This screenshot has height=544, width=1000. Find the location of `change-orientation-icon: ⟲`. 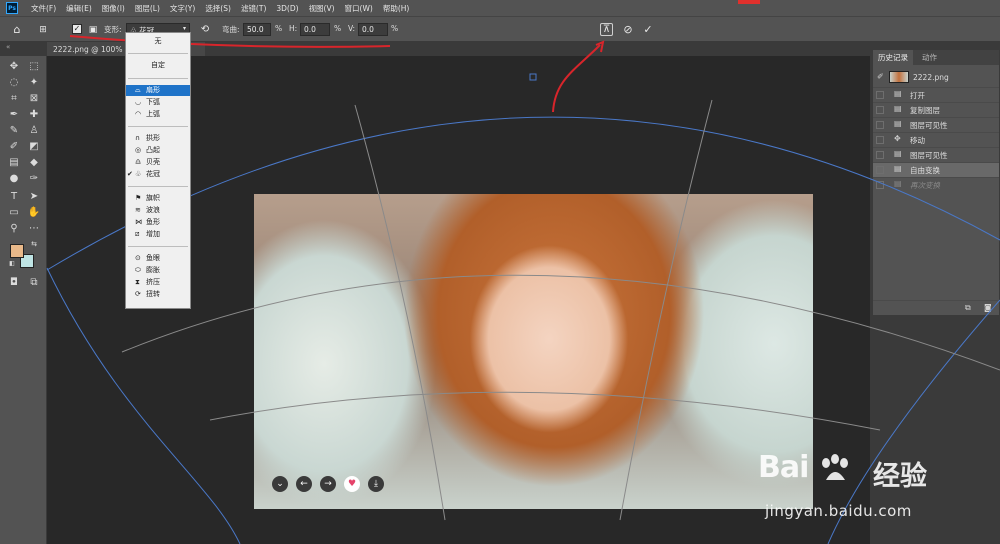

change-orientation-icon: ⟲ is located at coordinates (205, 30).